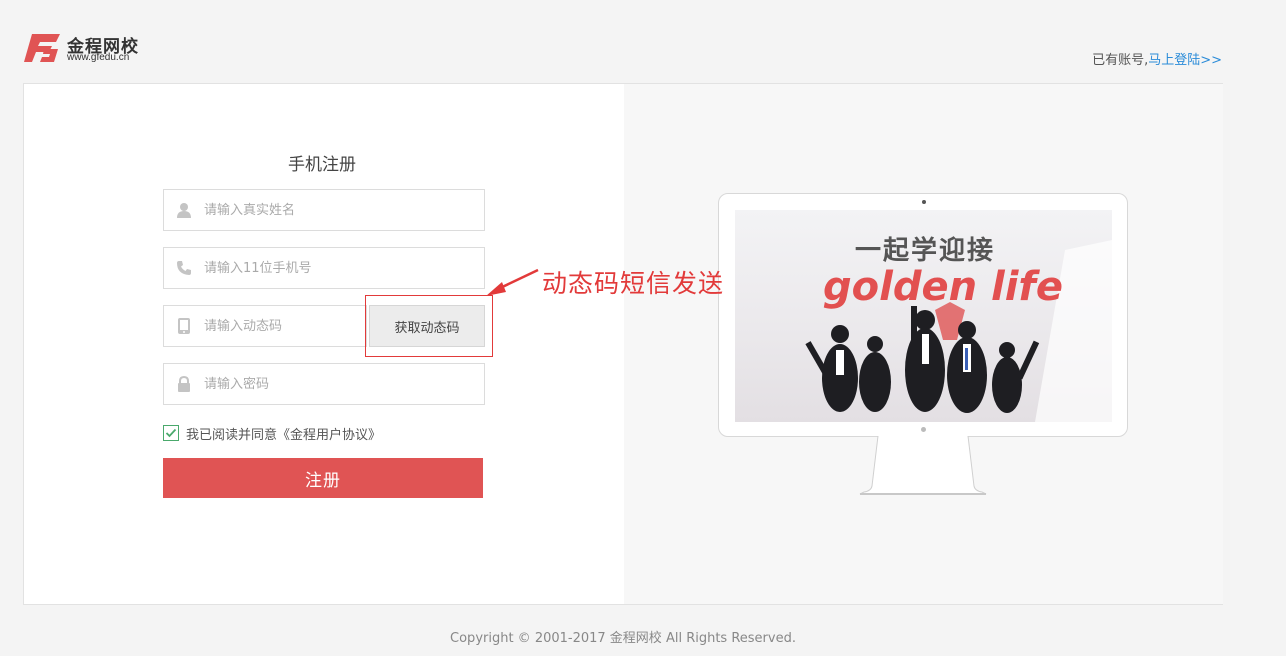 This screenshot has width=1286, height=656. Describe the element at coordinates (1120, 60) in the screenshot. I see `login-prompt: 已有账号,` at that location.